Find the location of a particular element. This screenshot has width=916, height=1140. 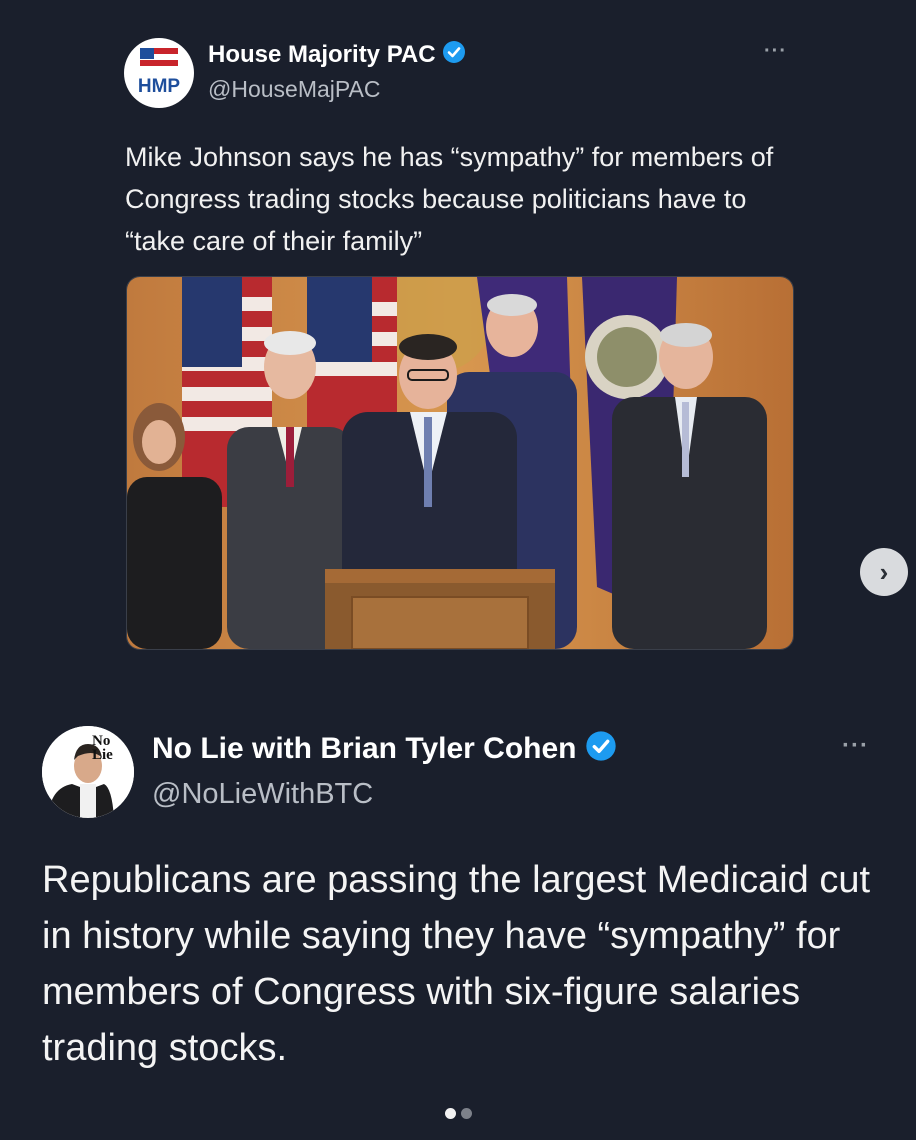

tweet1-header: House Majority PAC is located at coordinates (337, 55).